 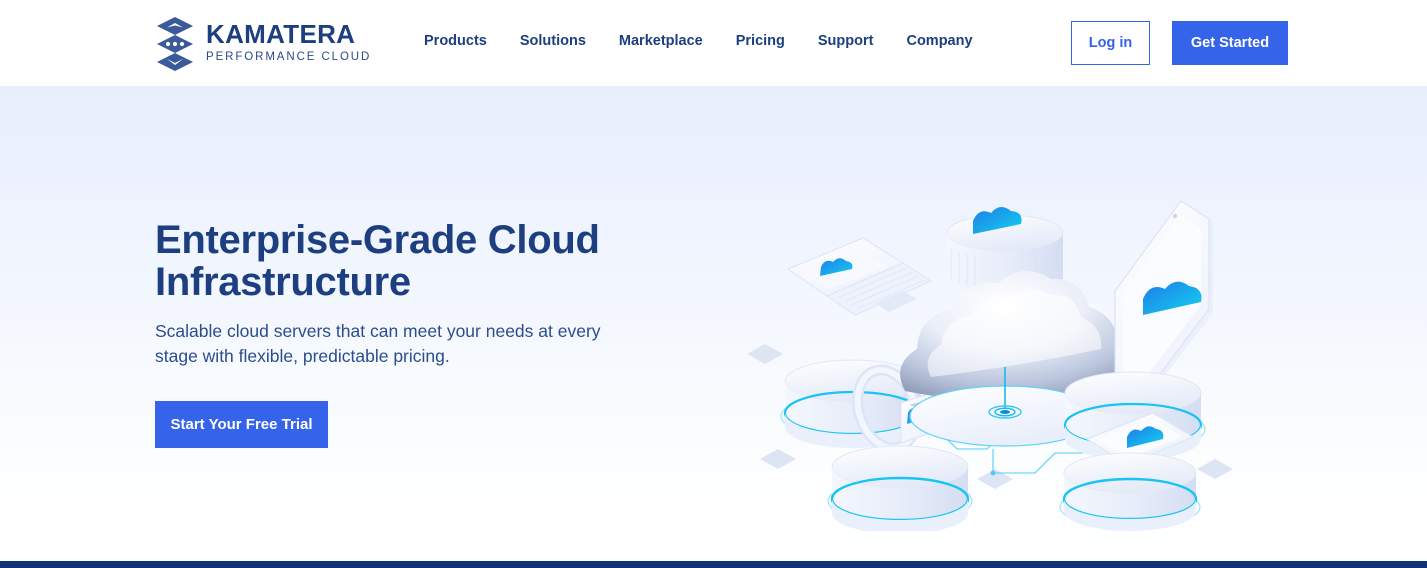 What do you see at coordinates (175, 43) in the screenshot?
I see `kamatera-stacked-layers-logo-icon` at bounding box center [175, 43].